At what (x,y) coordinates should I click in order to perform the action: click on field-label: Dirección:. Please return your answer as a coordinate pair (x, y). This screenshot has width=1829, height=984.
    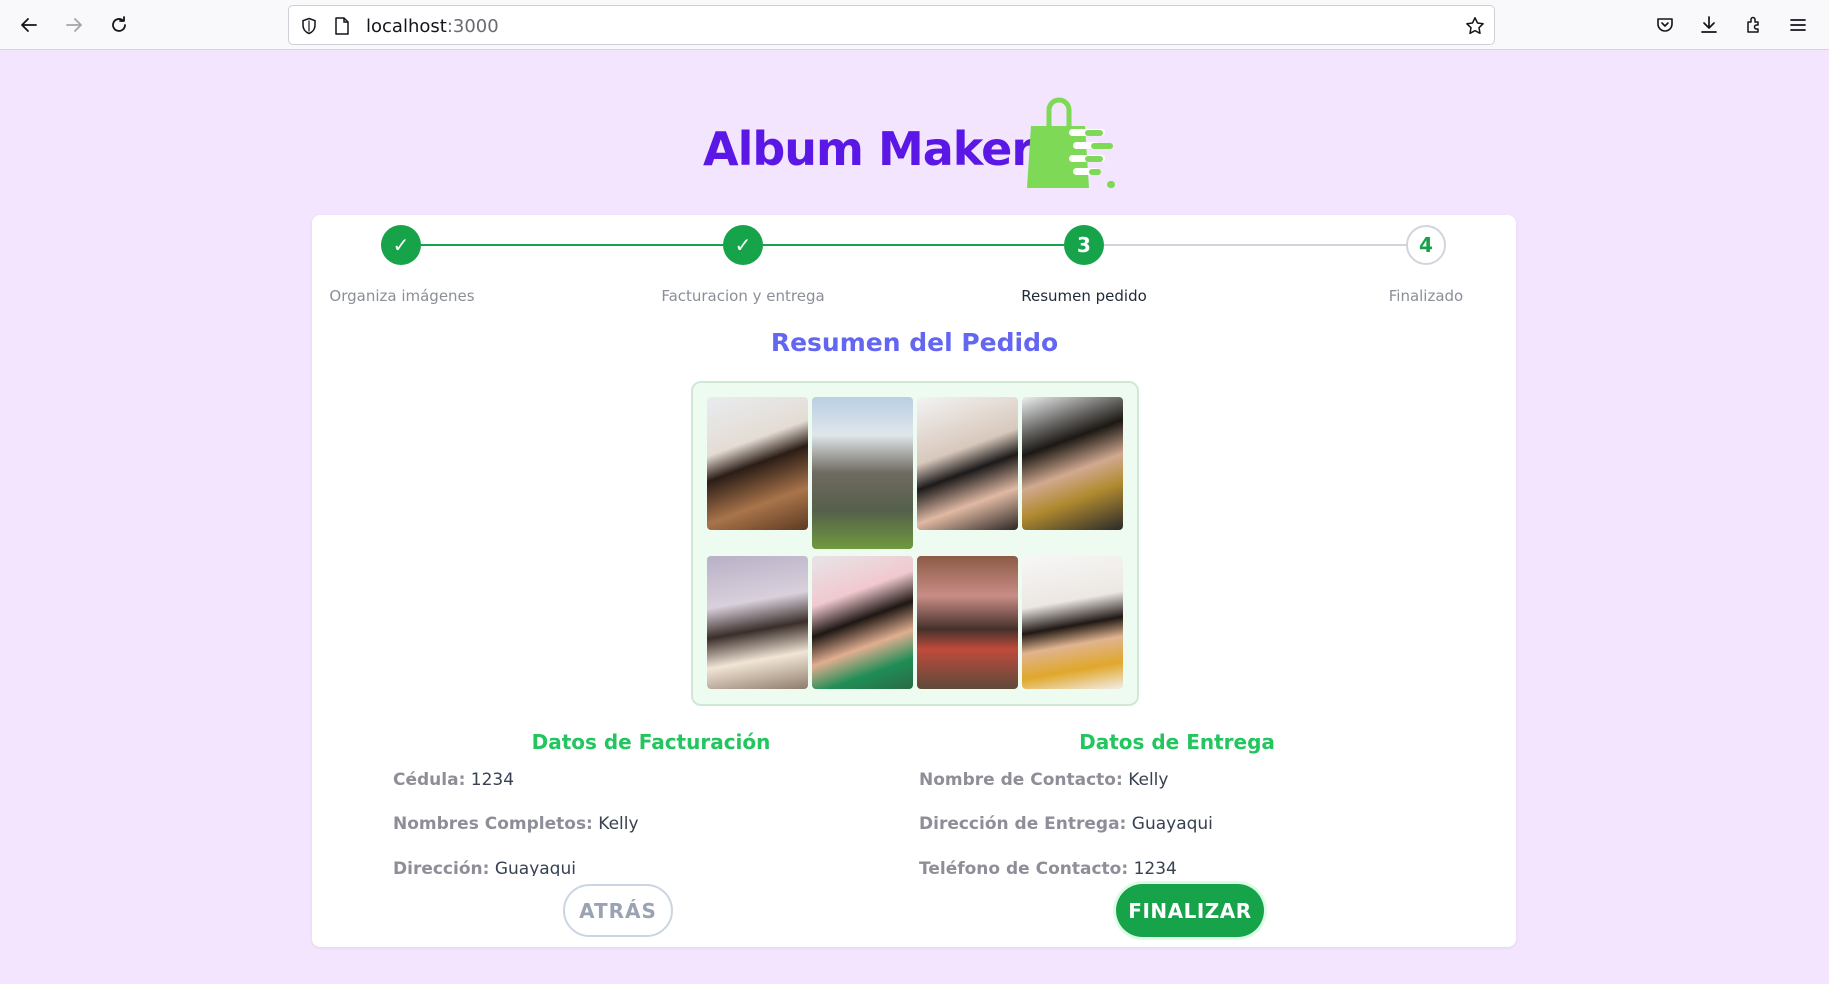
    Looking at the image, I should click on (441, 867).